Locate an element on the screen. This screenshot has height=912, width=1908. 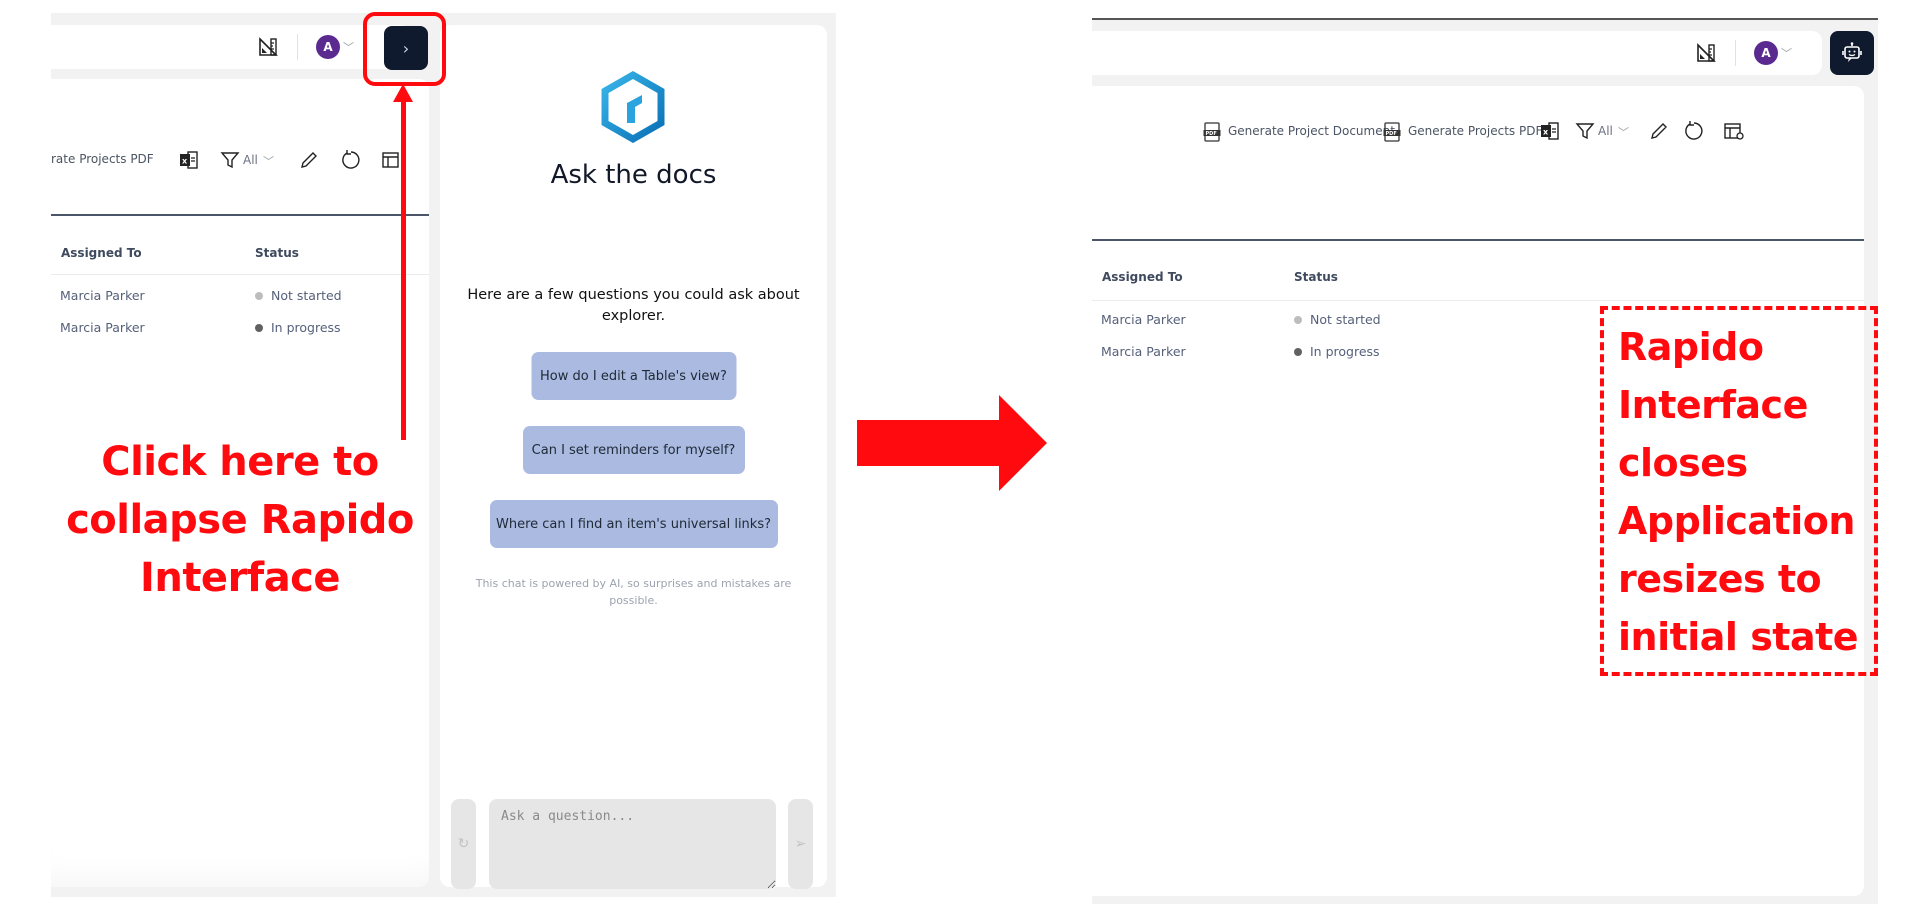
send-button: ➢ is located at coordinates (800, 844).